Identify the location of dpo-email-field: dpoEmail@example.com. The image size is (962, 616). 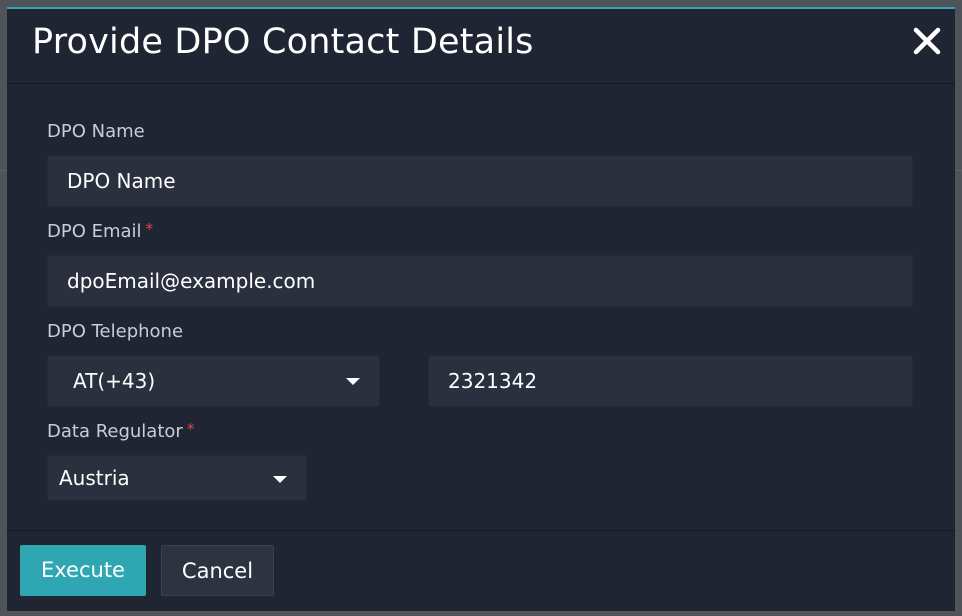
(480, 281).